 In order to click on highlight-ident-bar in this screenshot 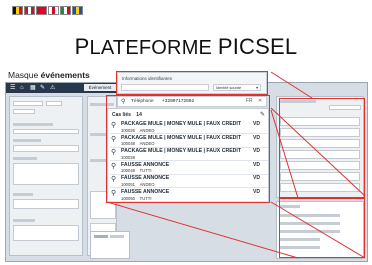, I will do `click(192, 83)`.